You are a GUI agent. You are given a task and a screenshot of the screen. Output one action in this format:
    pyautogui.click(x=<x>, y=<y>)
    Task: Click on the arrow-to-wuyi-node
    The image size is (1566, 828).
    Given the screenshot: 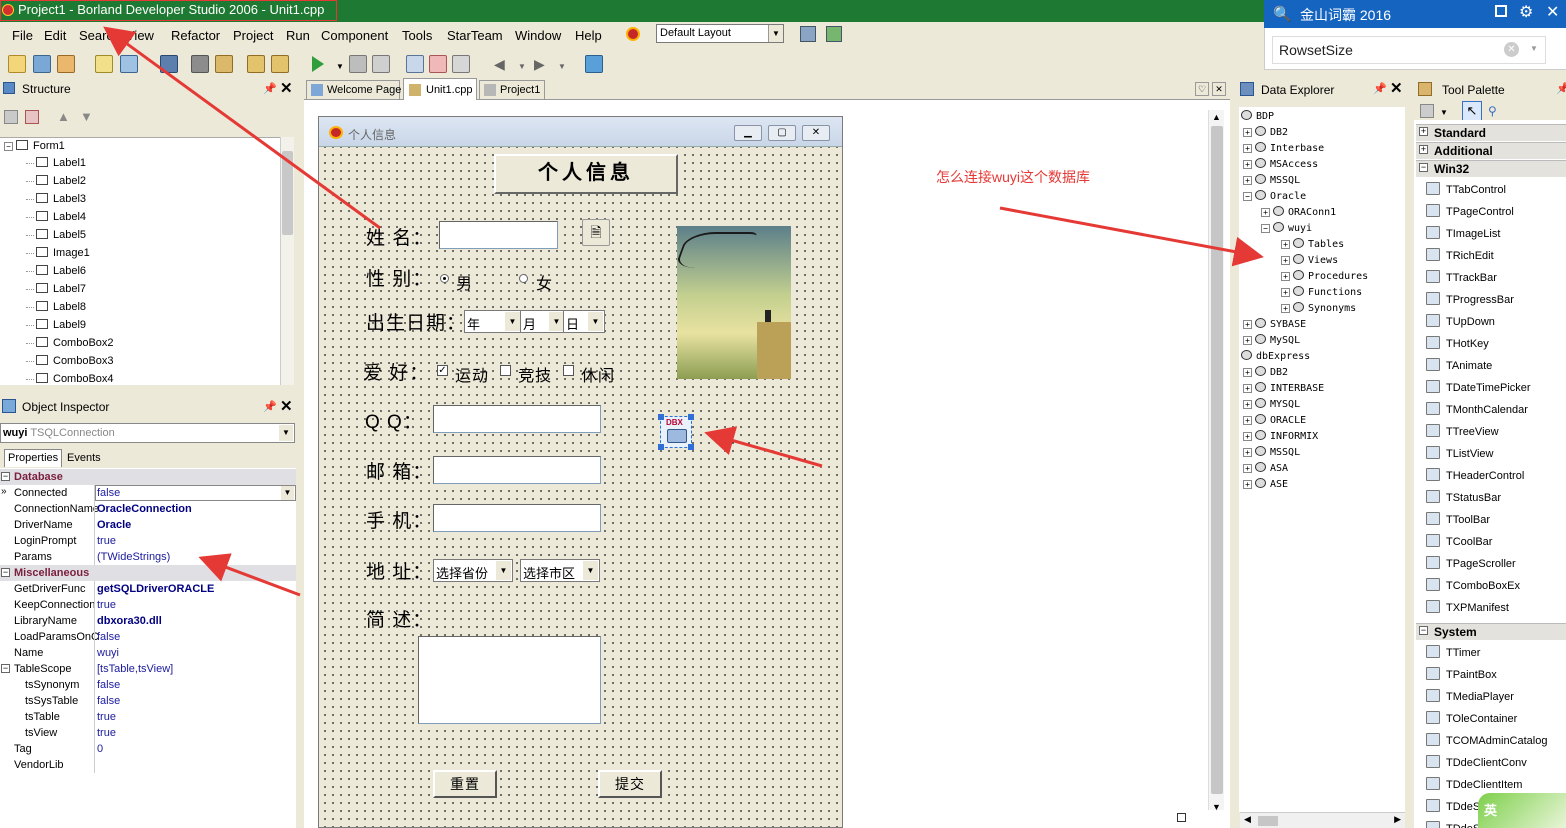 What is the action you would take?
    pyautogui.click(x=1131, y=236)
    